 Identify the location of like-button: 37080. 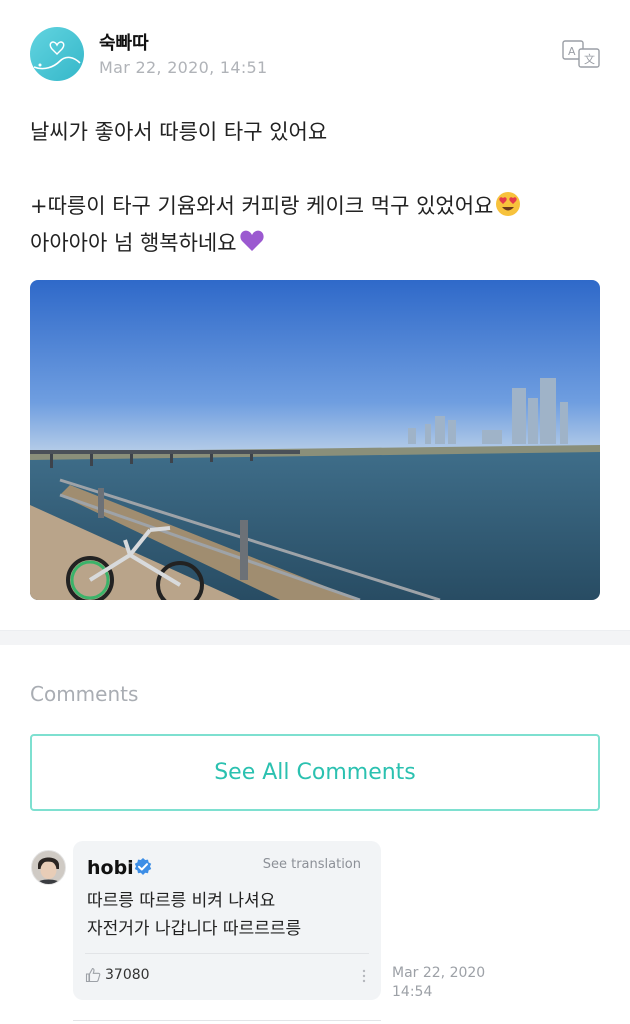
(117, 975).